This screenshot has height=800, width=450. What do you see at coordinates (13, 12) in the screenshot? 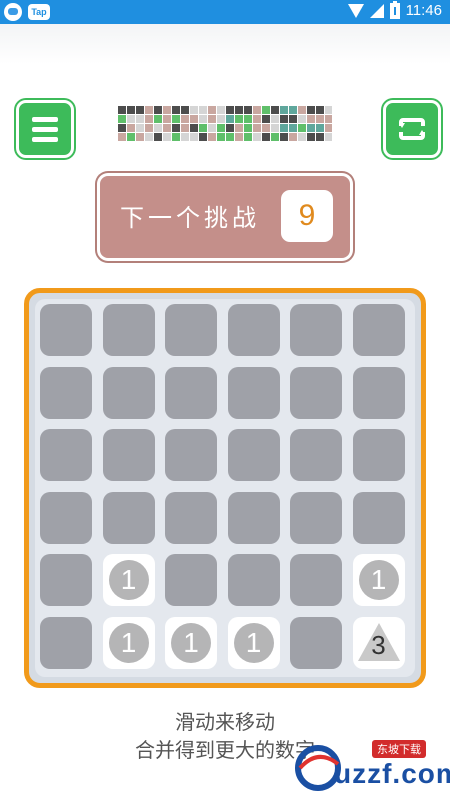
I see `app-notification-icon` at bounding box center [13, 12].